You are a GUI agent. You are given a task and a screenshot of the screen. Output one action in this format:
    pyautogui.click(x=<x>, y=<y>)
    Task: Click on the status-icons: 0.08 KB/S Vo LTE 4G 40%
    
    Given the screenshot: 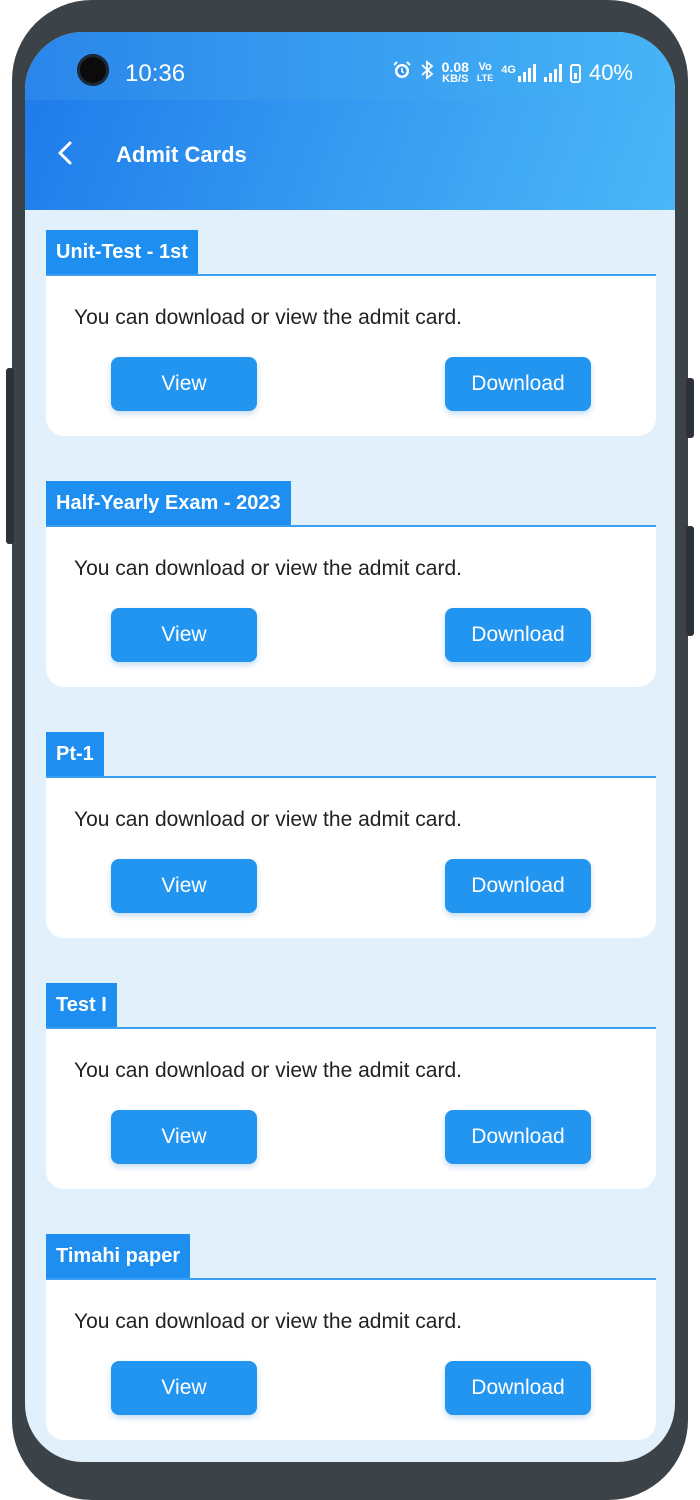 What is the action you would take?
    pyautogui.click(x=512, y=73)
    